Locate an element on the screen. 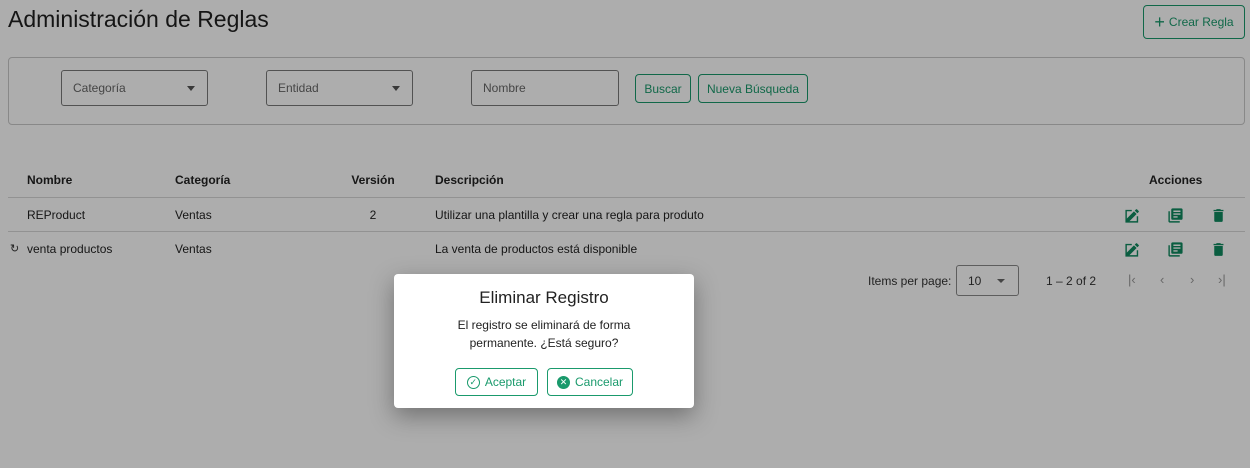 Image resolution: width=1250 pixels, height=468 pixels. check-circle-icon: ✓ is located at coordinates (473, 382).